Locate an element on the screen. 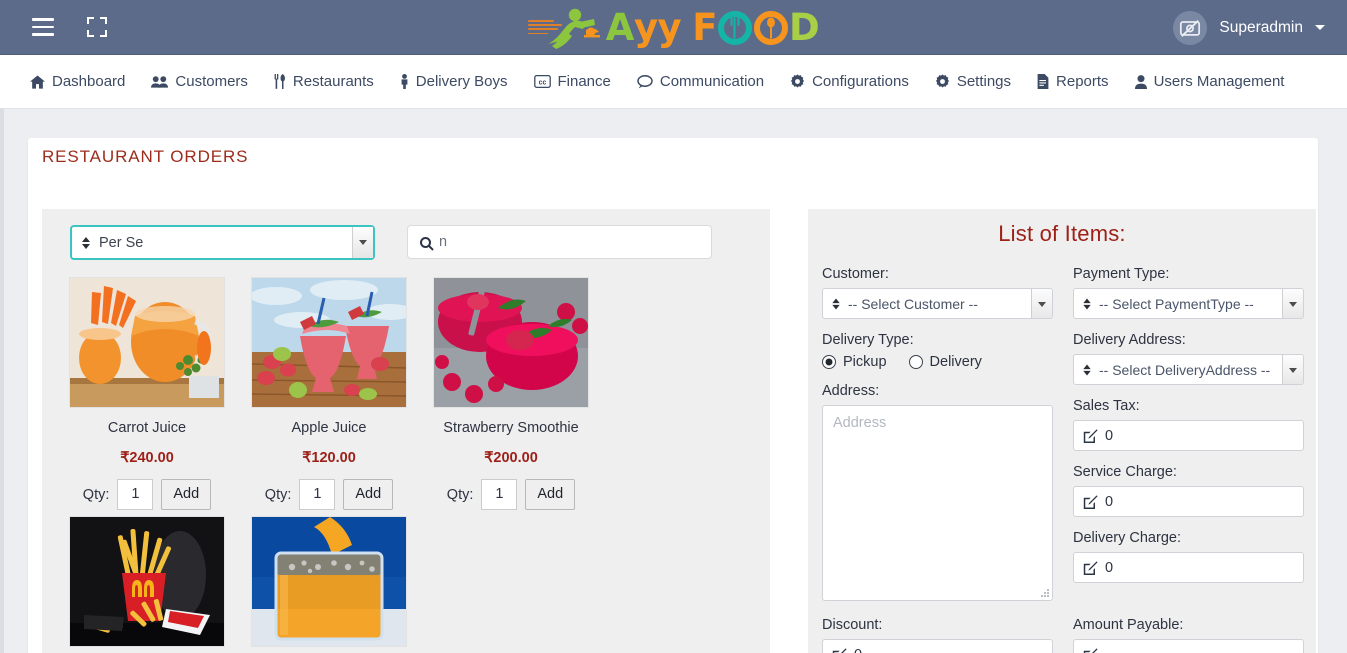 The image size is (1347, 653). radio-delivery-dot is located at coordinates (915, 362).